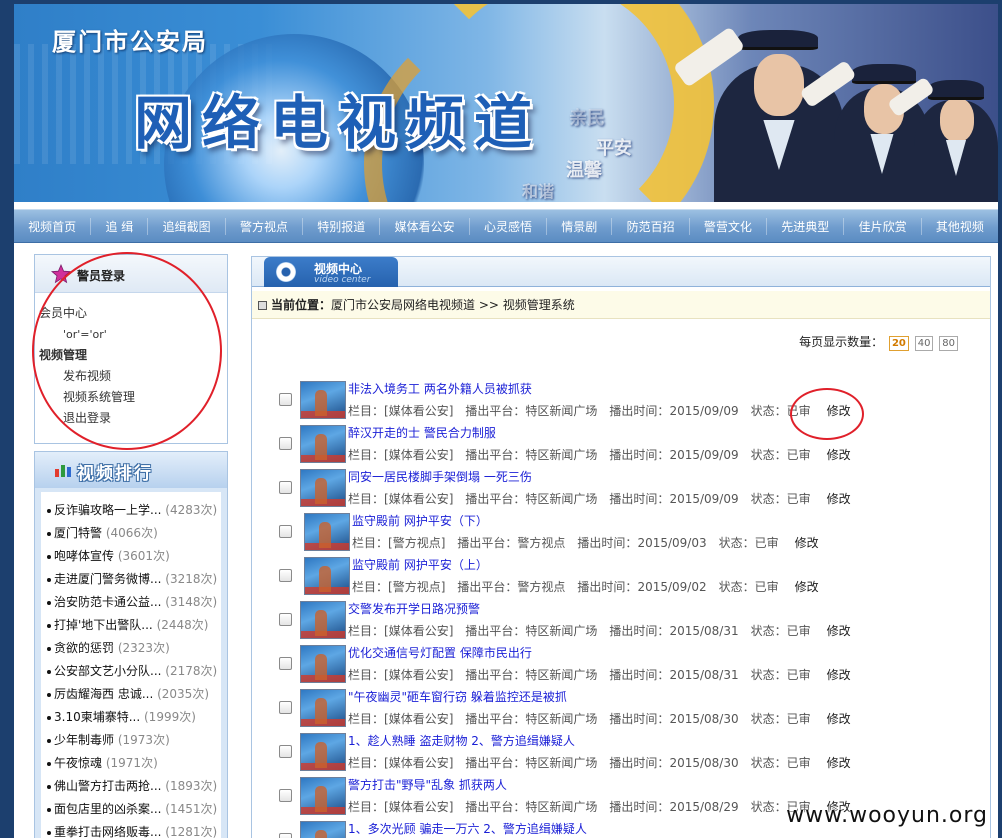 This screenshot has height=838, width=1002. What do you see at coordinates (960, 226) in the screenshot?
I see `nav-item-other: 其他视频` at bounding box center [960, 226].